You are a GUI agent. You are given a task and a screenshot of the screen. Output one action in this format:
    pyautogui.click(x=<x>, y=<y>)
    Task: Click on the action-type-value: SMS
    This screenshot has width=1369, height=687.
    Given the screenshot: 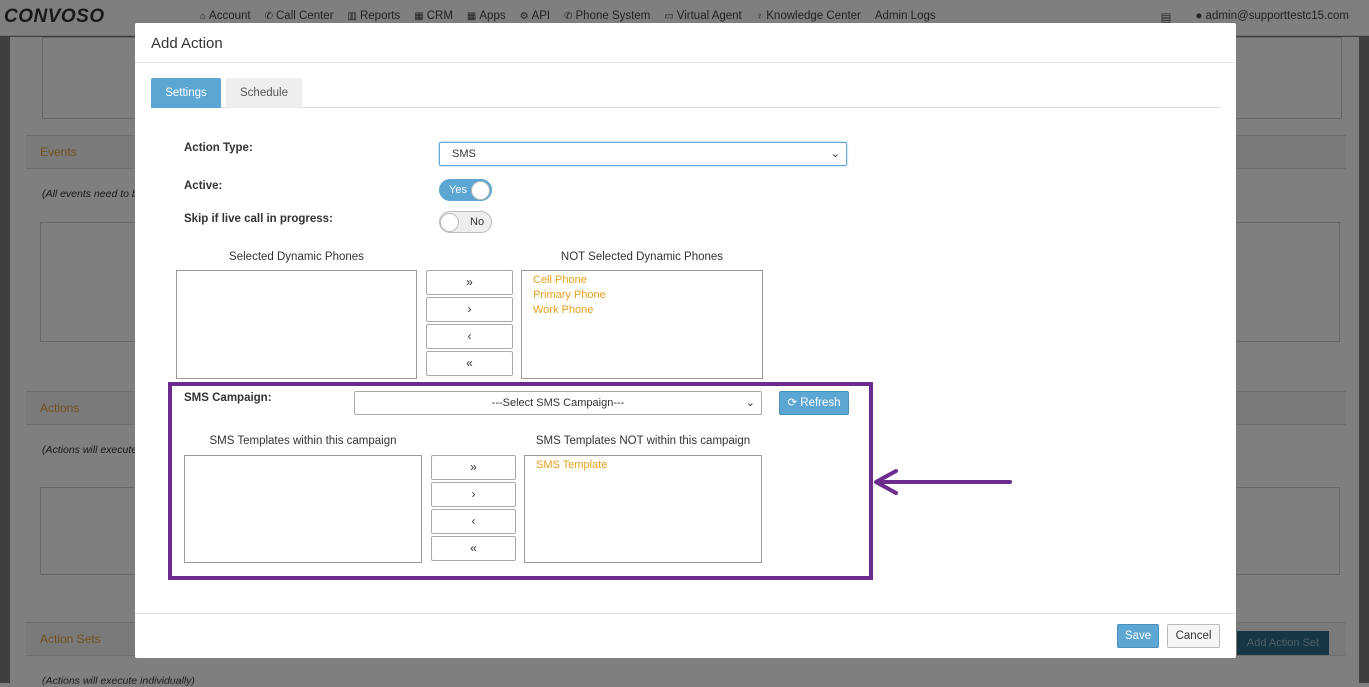 What is the action you would take?
    pyautogui.click(x=464, y=154)
    